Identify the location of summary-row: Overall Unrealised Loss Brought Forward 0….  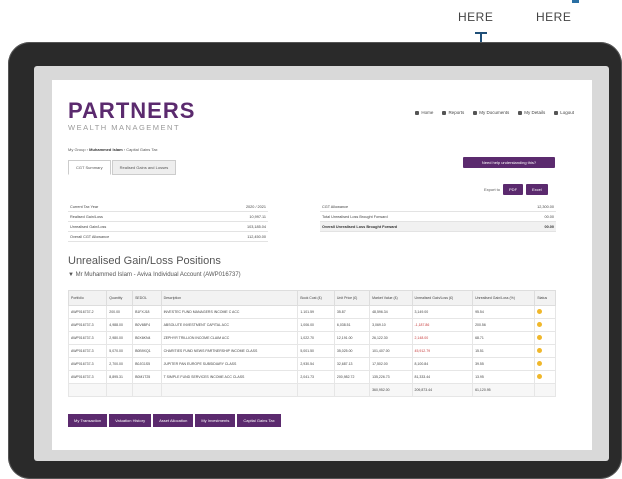
(438, 227).